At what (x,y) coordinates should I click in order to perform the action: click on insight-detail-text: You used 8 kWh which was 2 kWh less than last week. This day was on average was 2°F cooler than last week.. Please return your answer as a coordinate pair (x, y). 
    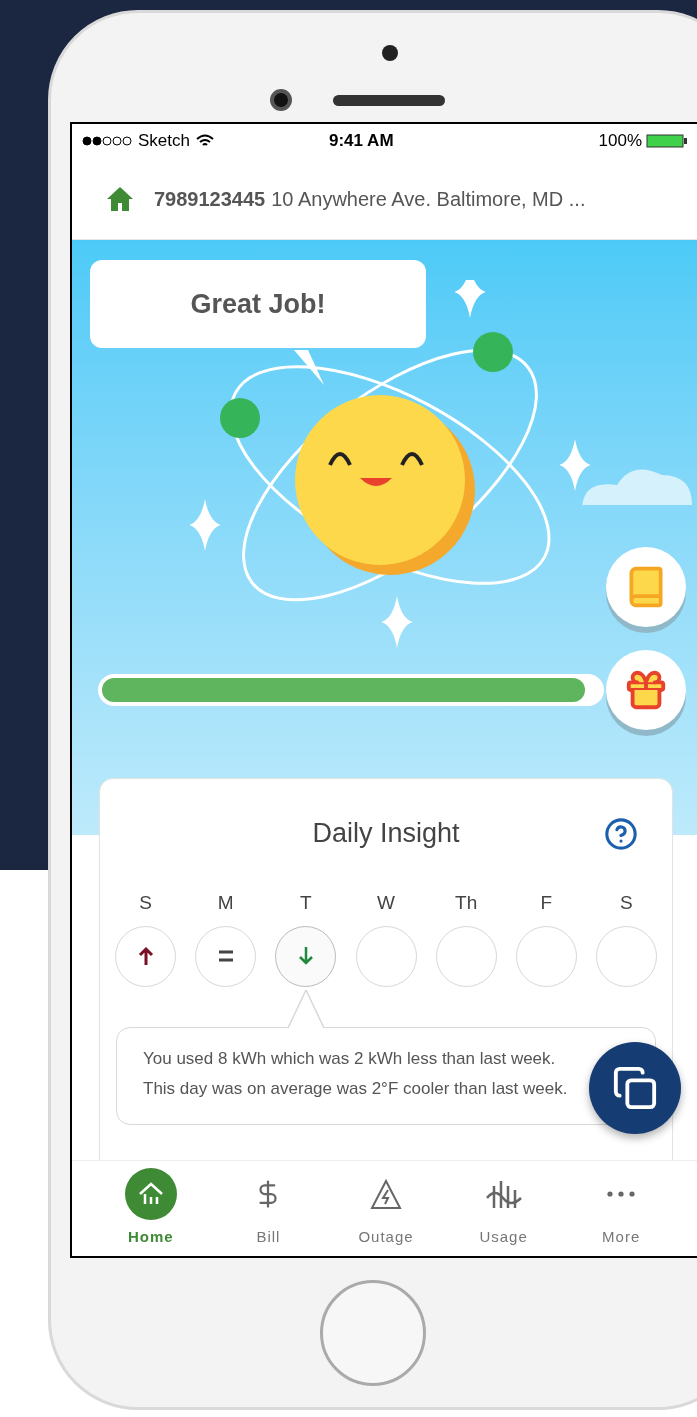
    Looking at the image, I should click on (356, 1073).